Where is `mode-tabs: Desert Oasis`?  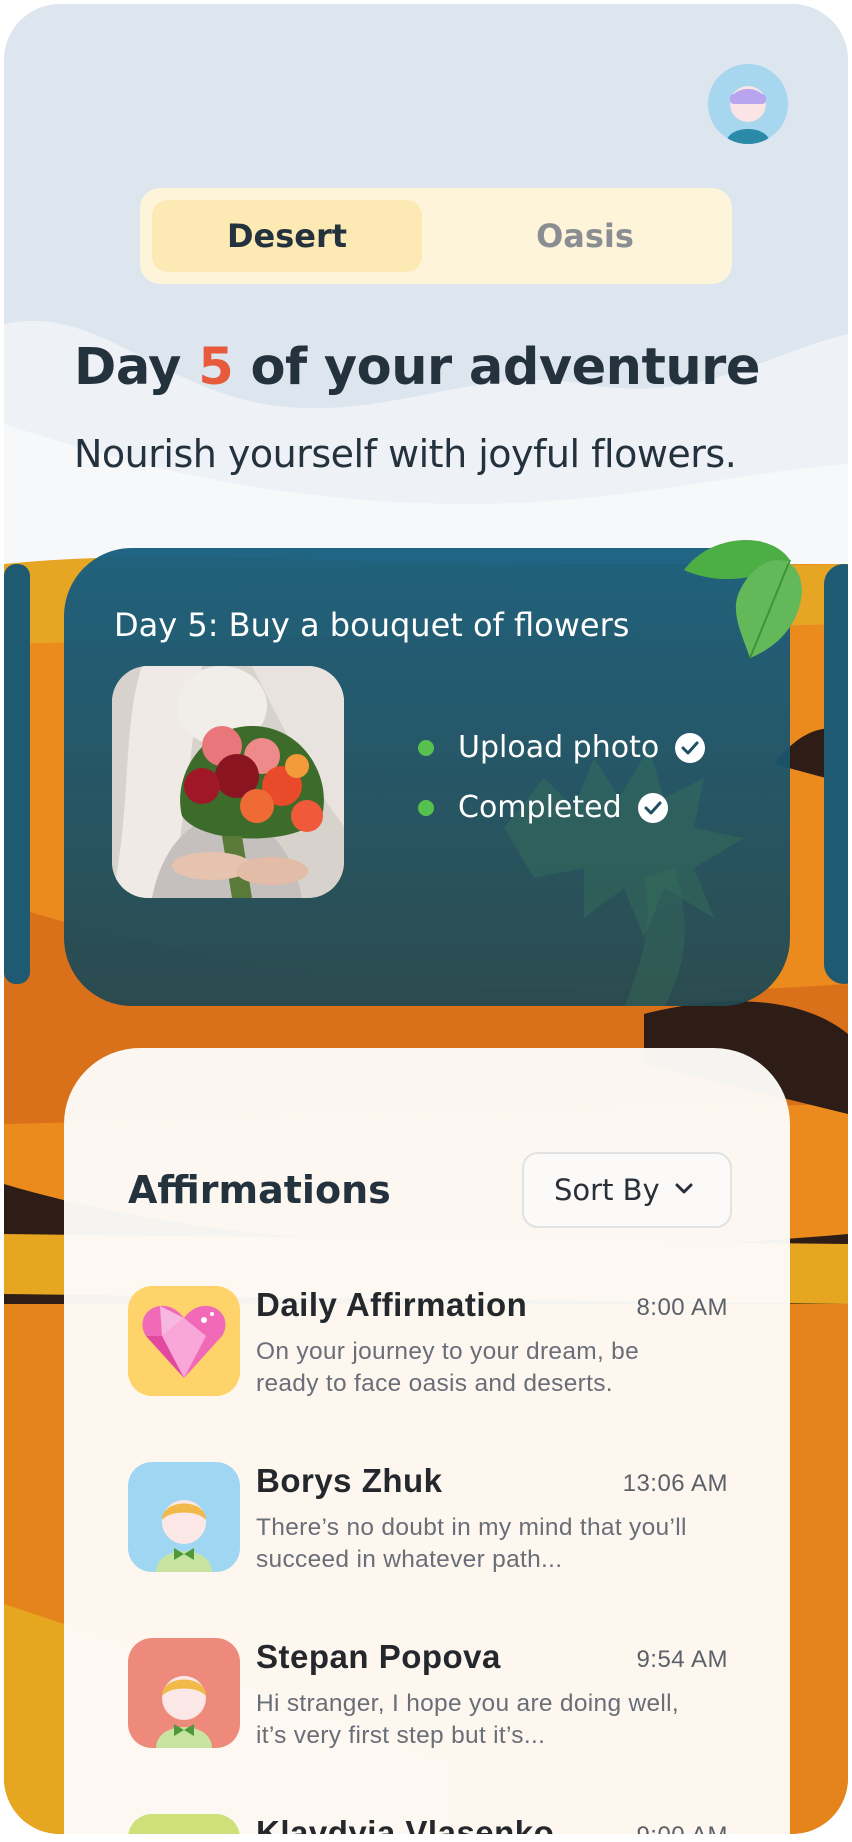 mode-tabs: Desert Oasis is located at coordinates (436, 236).